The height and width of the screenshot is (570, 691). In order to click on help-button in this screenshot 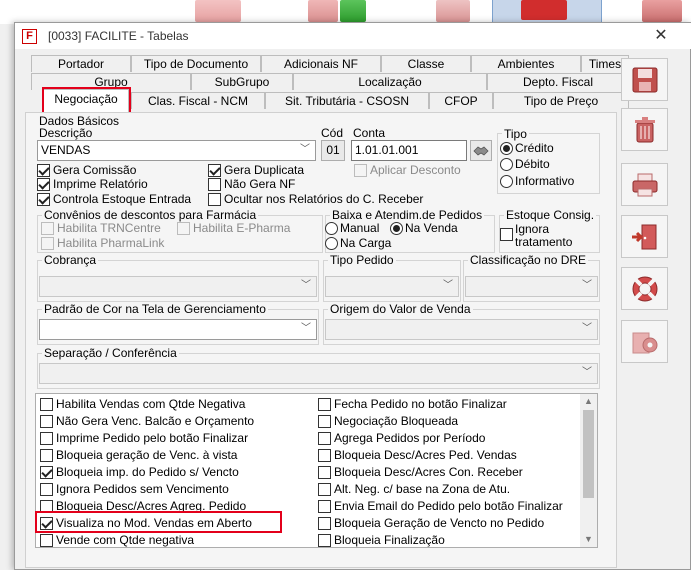, I will do `click(644, 288)`.